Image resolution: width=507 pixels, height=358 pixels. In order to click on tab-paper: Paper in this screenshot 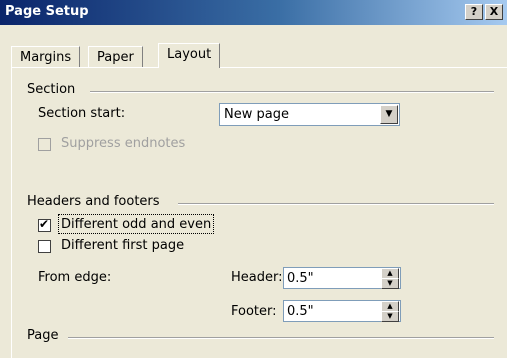, I will do `click(115, 57)`.